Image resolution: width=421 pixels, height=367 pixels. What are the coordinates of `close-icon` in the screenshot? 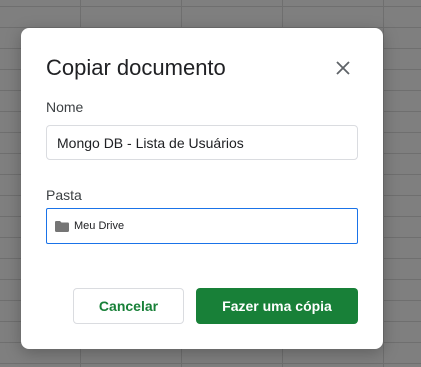 It's located at (343, 68).